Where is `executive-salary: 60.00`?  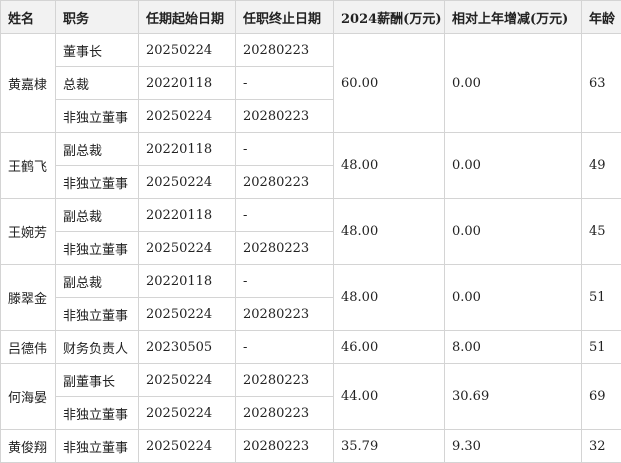 executive-salary: 60.00 is located at coordinates (389, 83).